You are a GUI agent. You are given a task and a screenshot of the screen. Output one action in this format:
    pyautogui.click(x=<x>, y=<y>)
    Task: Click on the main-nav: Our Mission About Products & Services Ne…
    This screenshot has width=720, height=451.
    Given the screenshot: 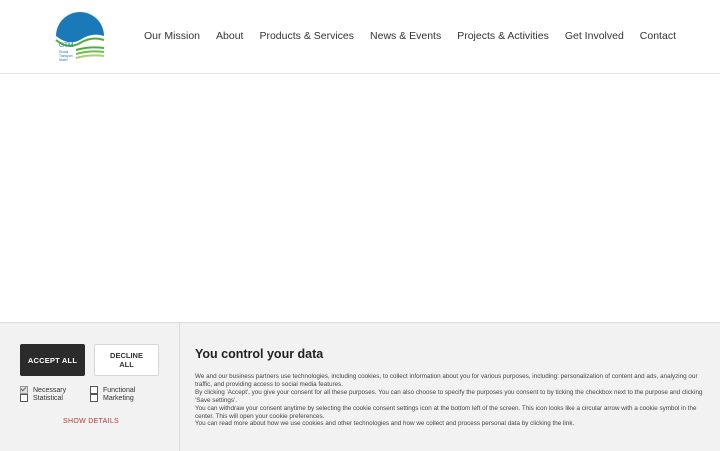 What is the action you would take?
    pyautogui.click(x=410, y=36)
    